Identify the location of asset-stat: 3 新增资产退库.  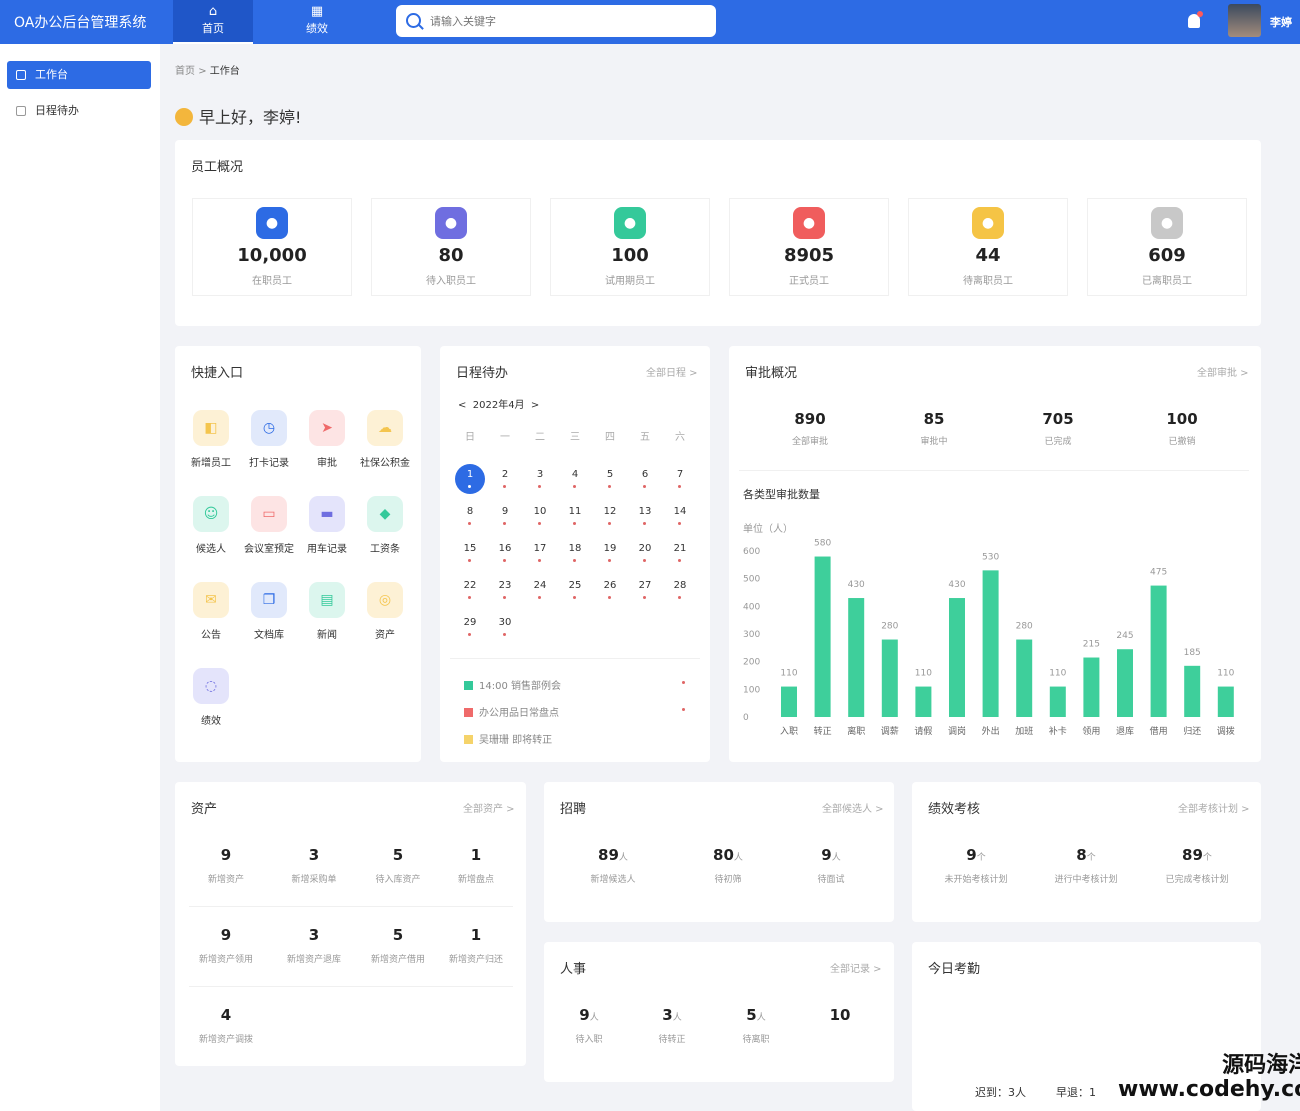
(314, 945).